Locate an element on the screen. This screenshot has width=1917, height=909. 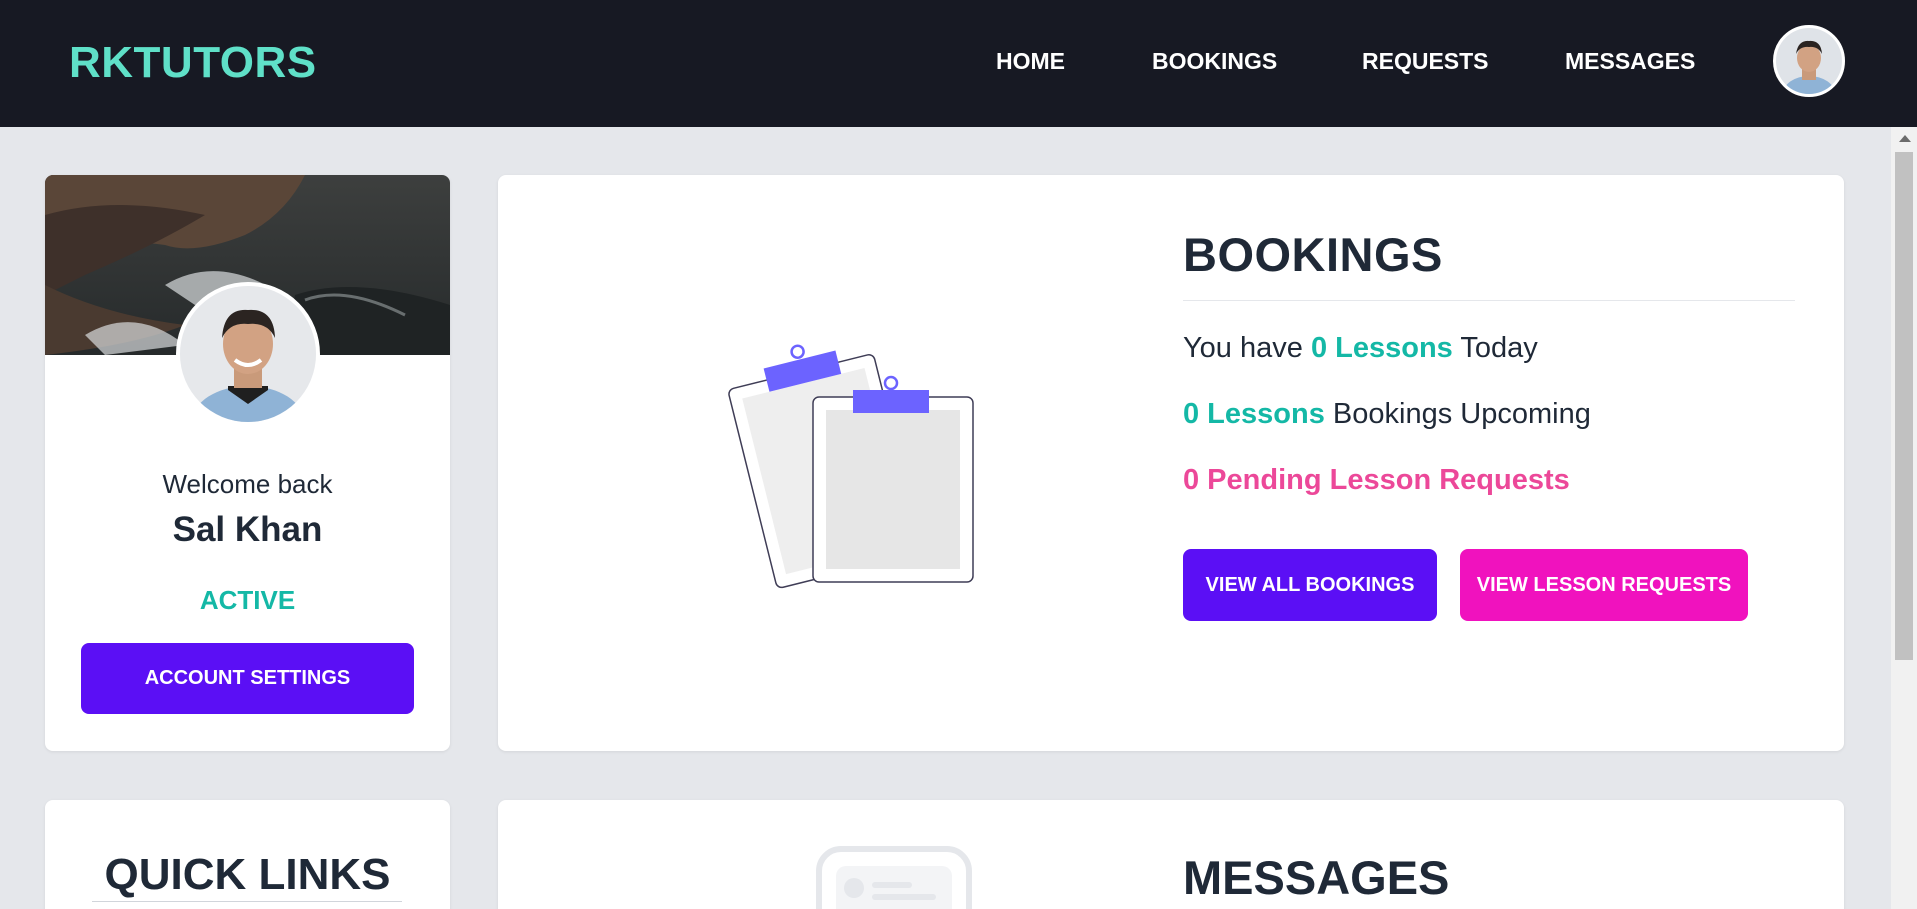
quick-links-card: QUICK LINKS is located at coordinates (247, 854).